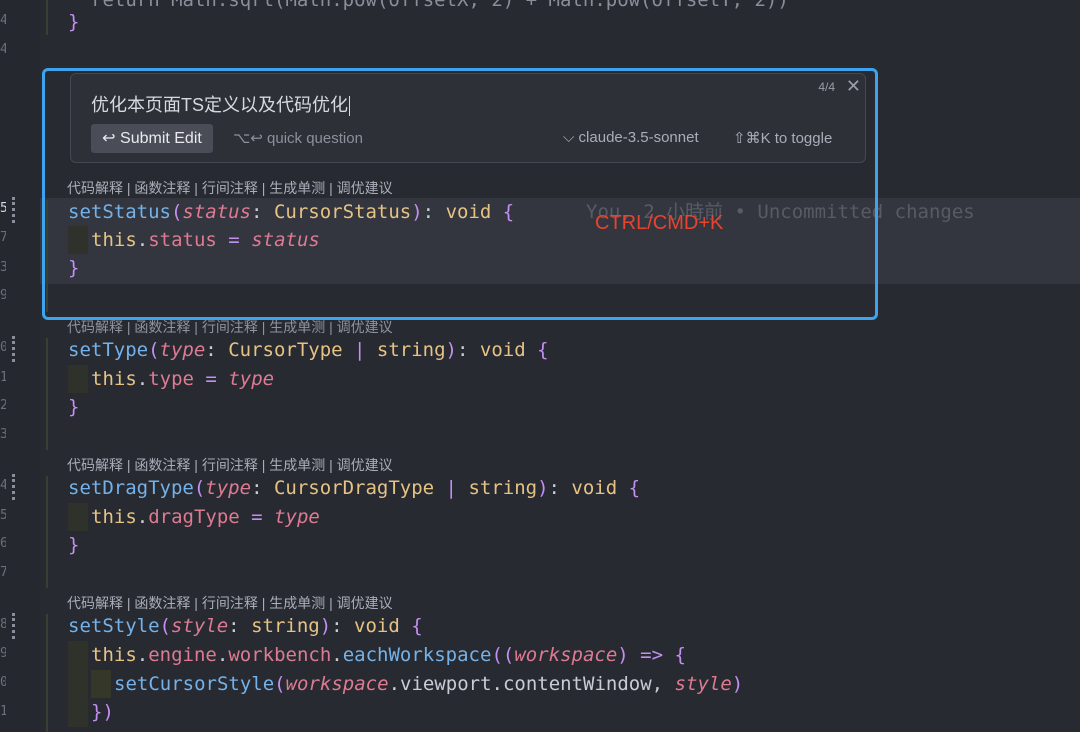  What do you see at coordinates (638, 137) in the screenshot?
I see `model-name: claude-3.5-sonnet` at bounding box center [638, 137].